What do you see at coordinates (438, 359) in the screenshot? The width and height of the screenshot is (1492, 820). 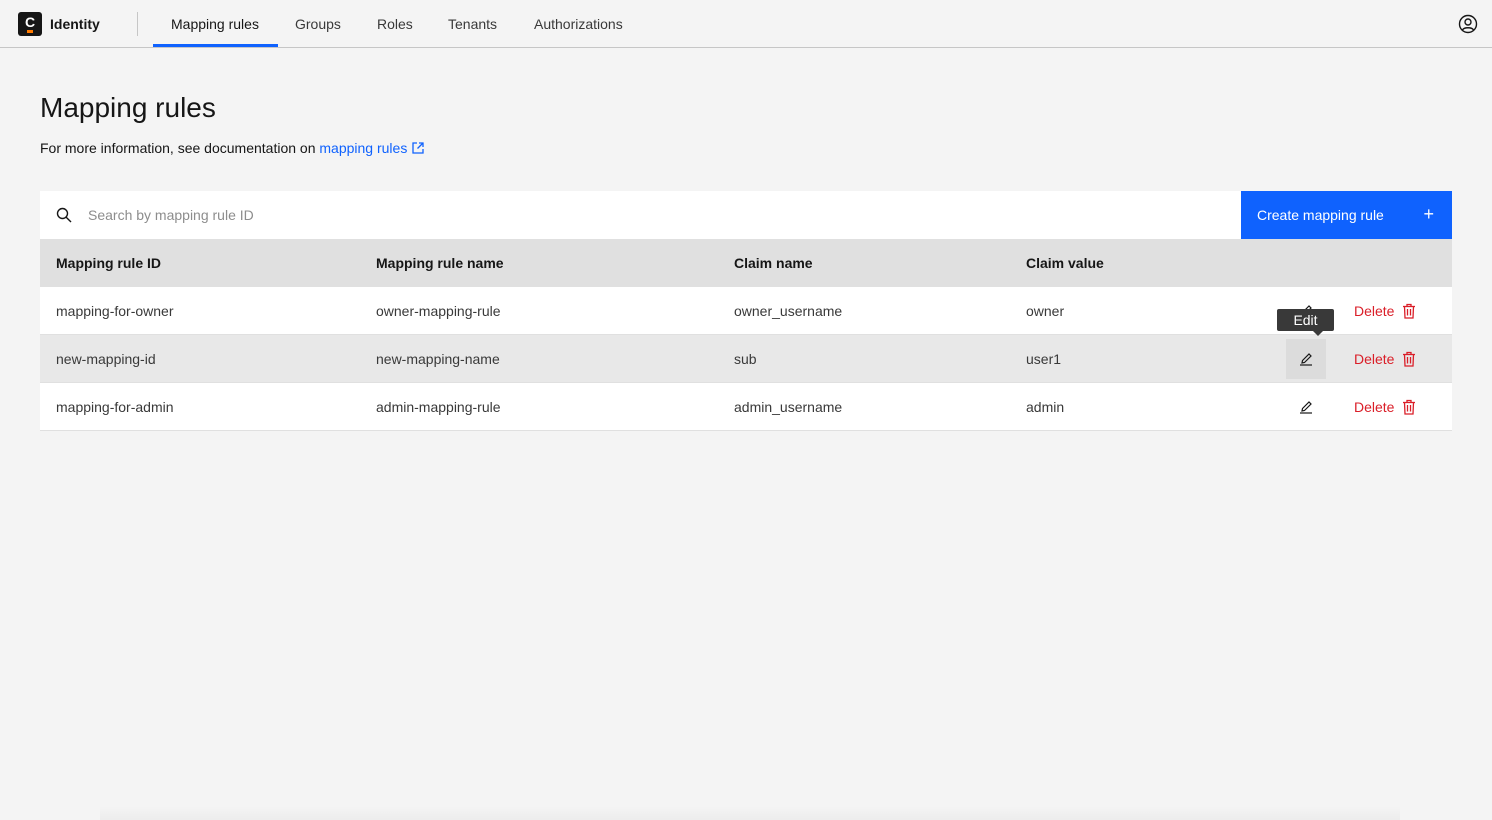 I see `cell-mapping-rule-name: new-mapping-name` at bounding box center [438, 359].